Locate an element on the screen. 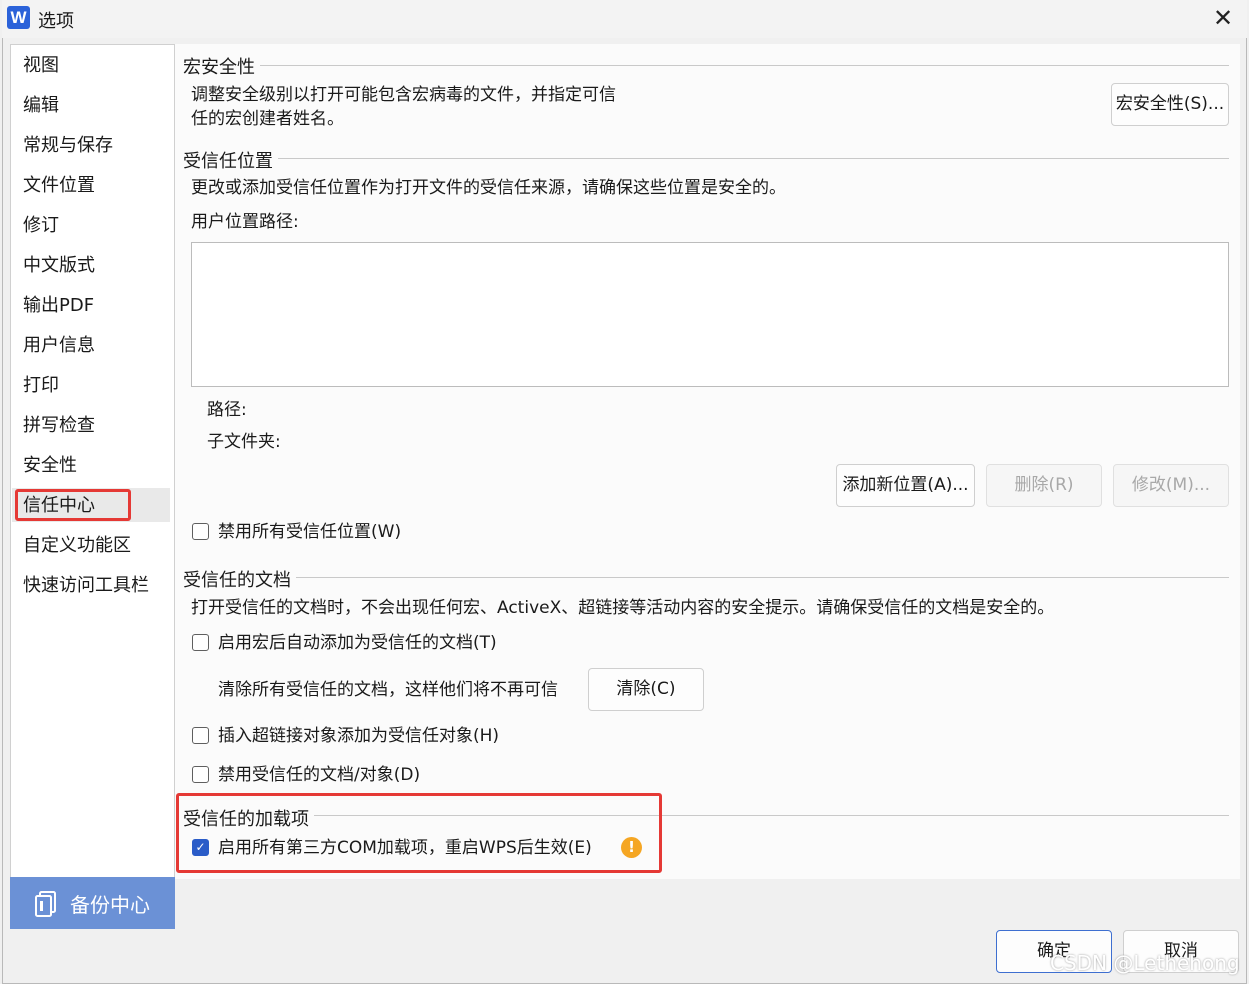 The image size is (1249, 984). trusted-locations-list is located at coordinates (710, 314).